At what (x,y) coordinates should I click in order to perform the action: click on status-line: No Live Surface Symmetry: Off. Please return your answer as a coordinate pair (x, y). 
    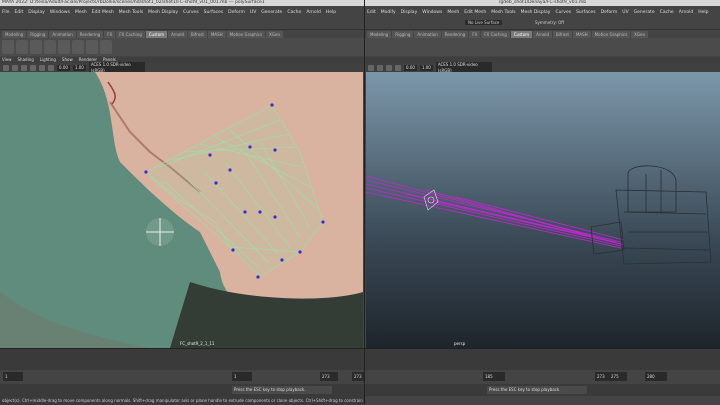
    Looking at the image, I should click on (542, 24).